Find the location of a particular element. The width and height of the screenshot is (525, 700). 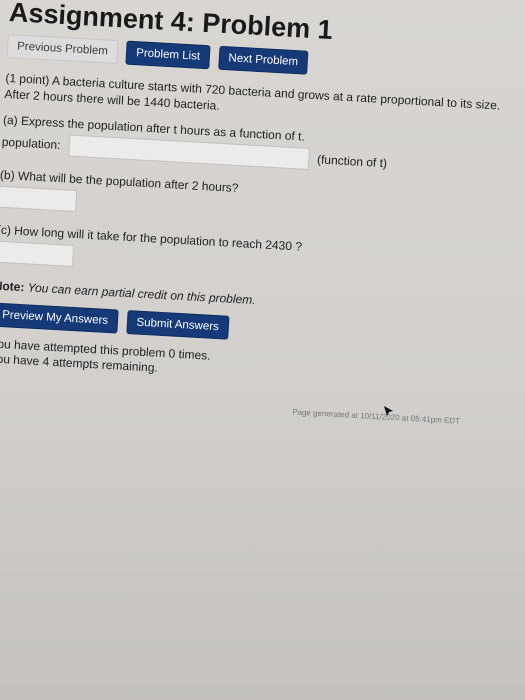

note-label: Note: is located at coordinates (12, 286).